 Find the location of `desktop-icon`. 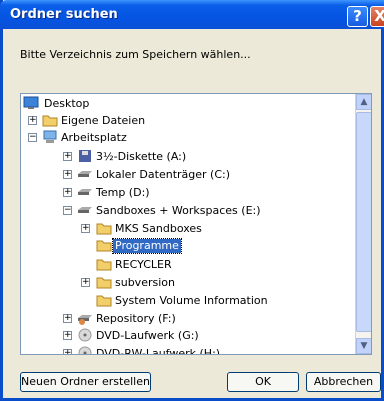

desktop-icon is located at coordinates (31, 103).